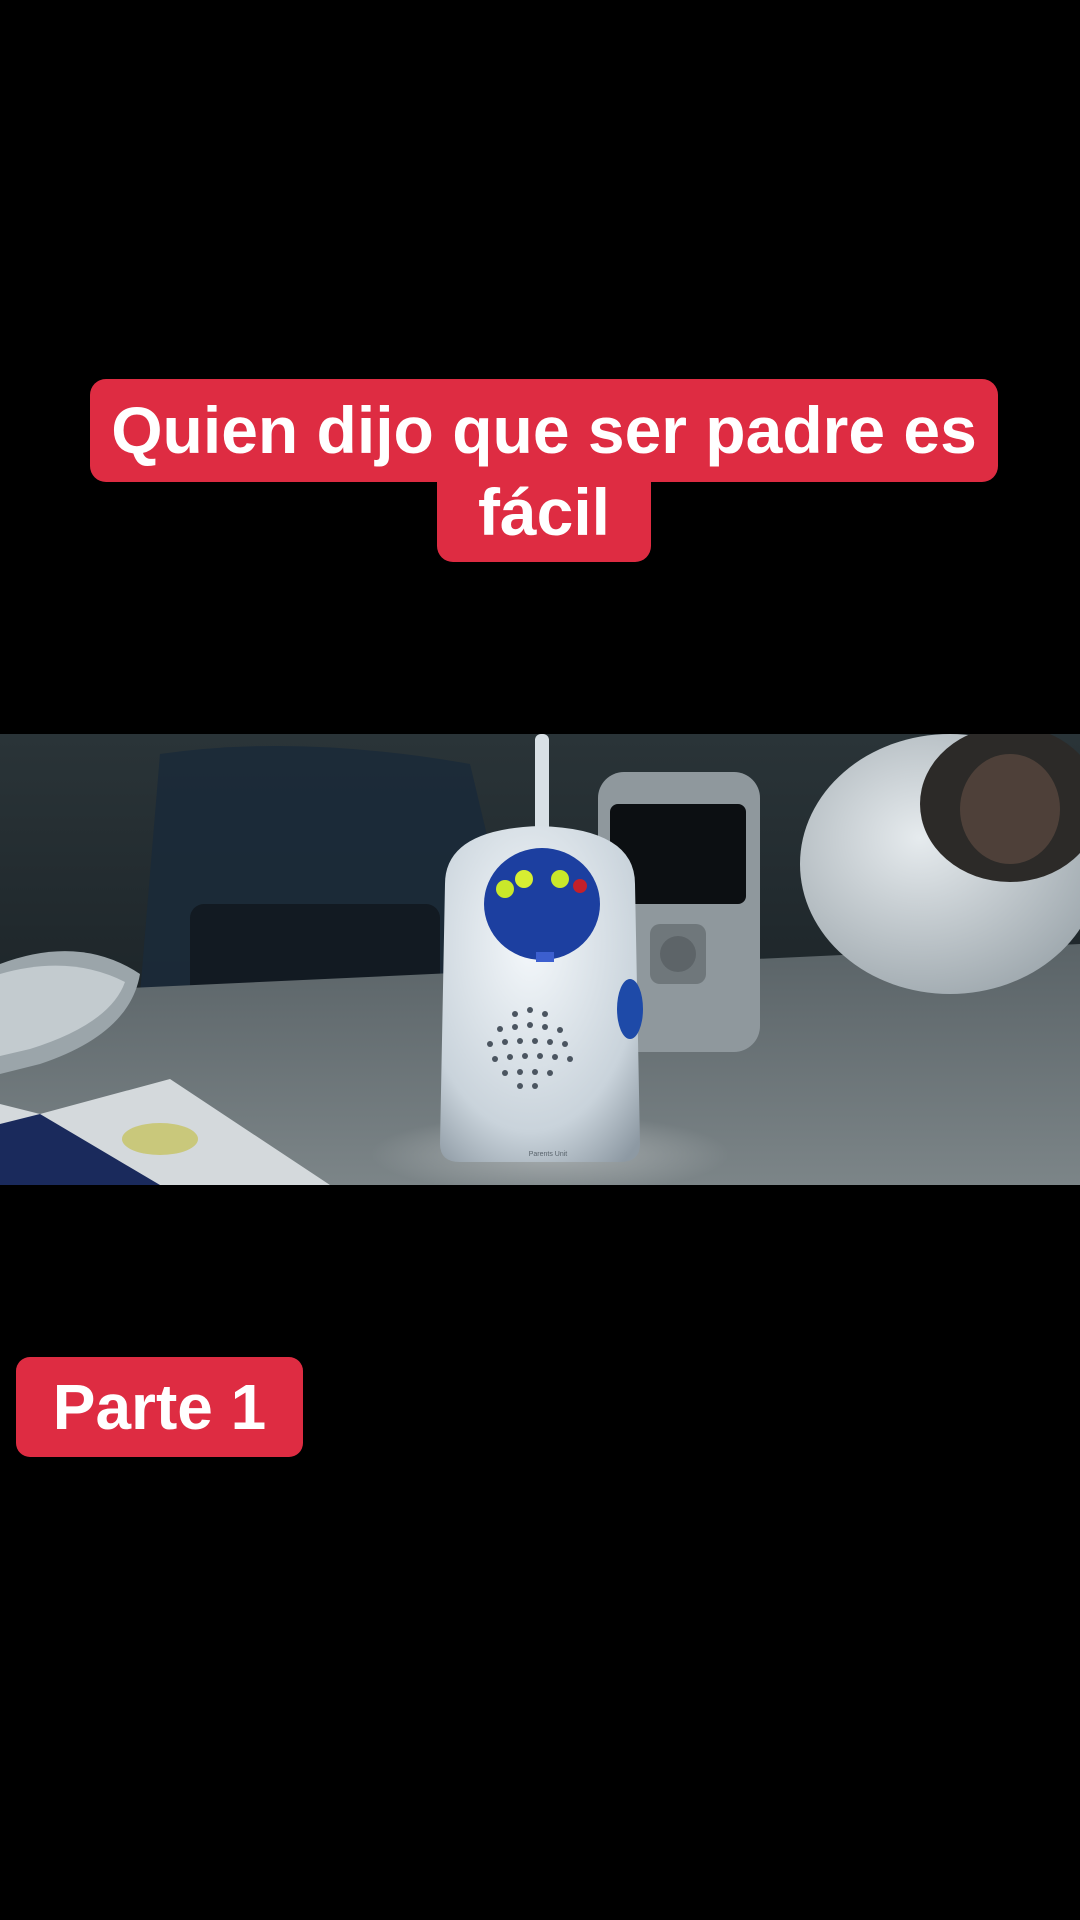  What do you see at coordinates (544, 430) in the screenshot?
I see `caption-title-line-1: Quien dijo que ser padre es` at bounding box center [544, 430].